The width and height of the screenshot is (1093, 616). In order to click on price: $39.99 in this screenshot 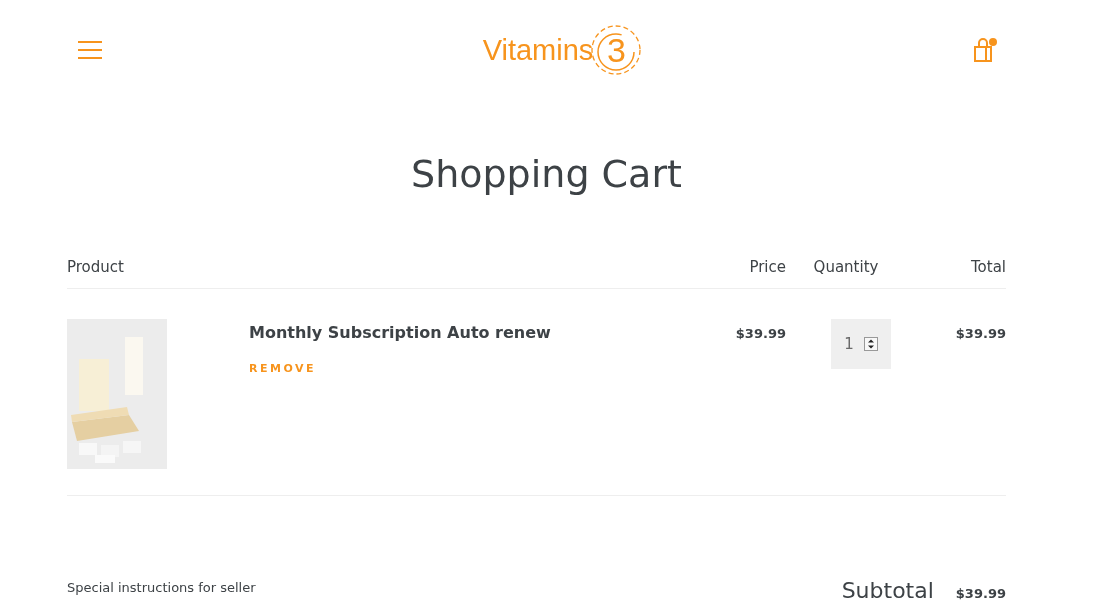, I will do `click(760, 333)`.